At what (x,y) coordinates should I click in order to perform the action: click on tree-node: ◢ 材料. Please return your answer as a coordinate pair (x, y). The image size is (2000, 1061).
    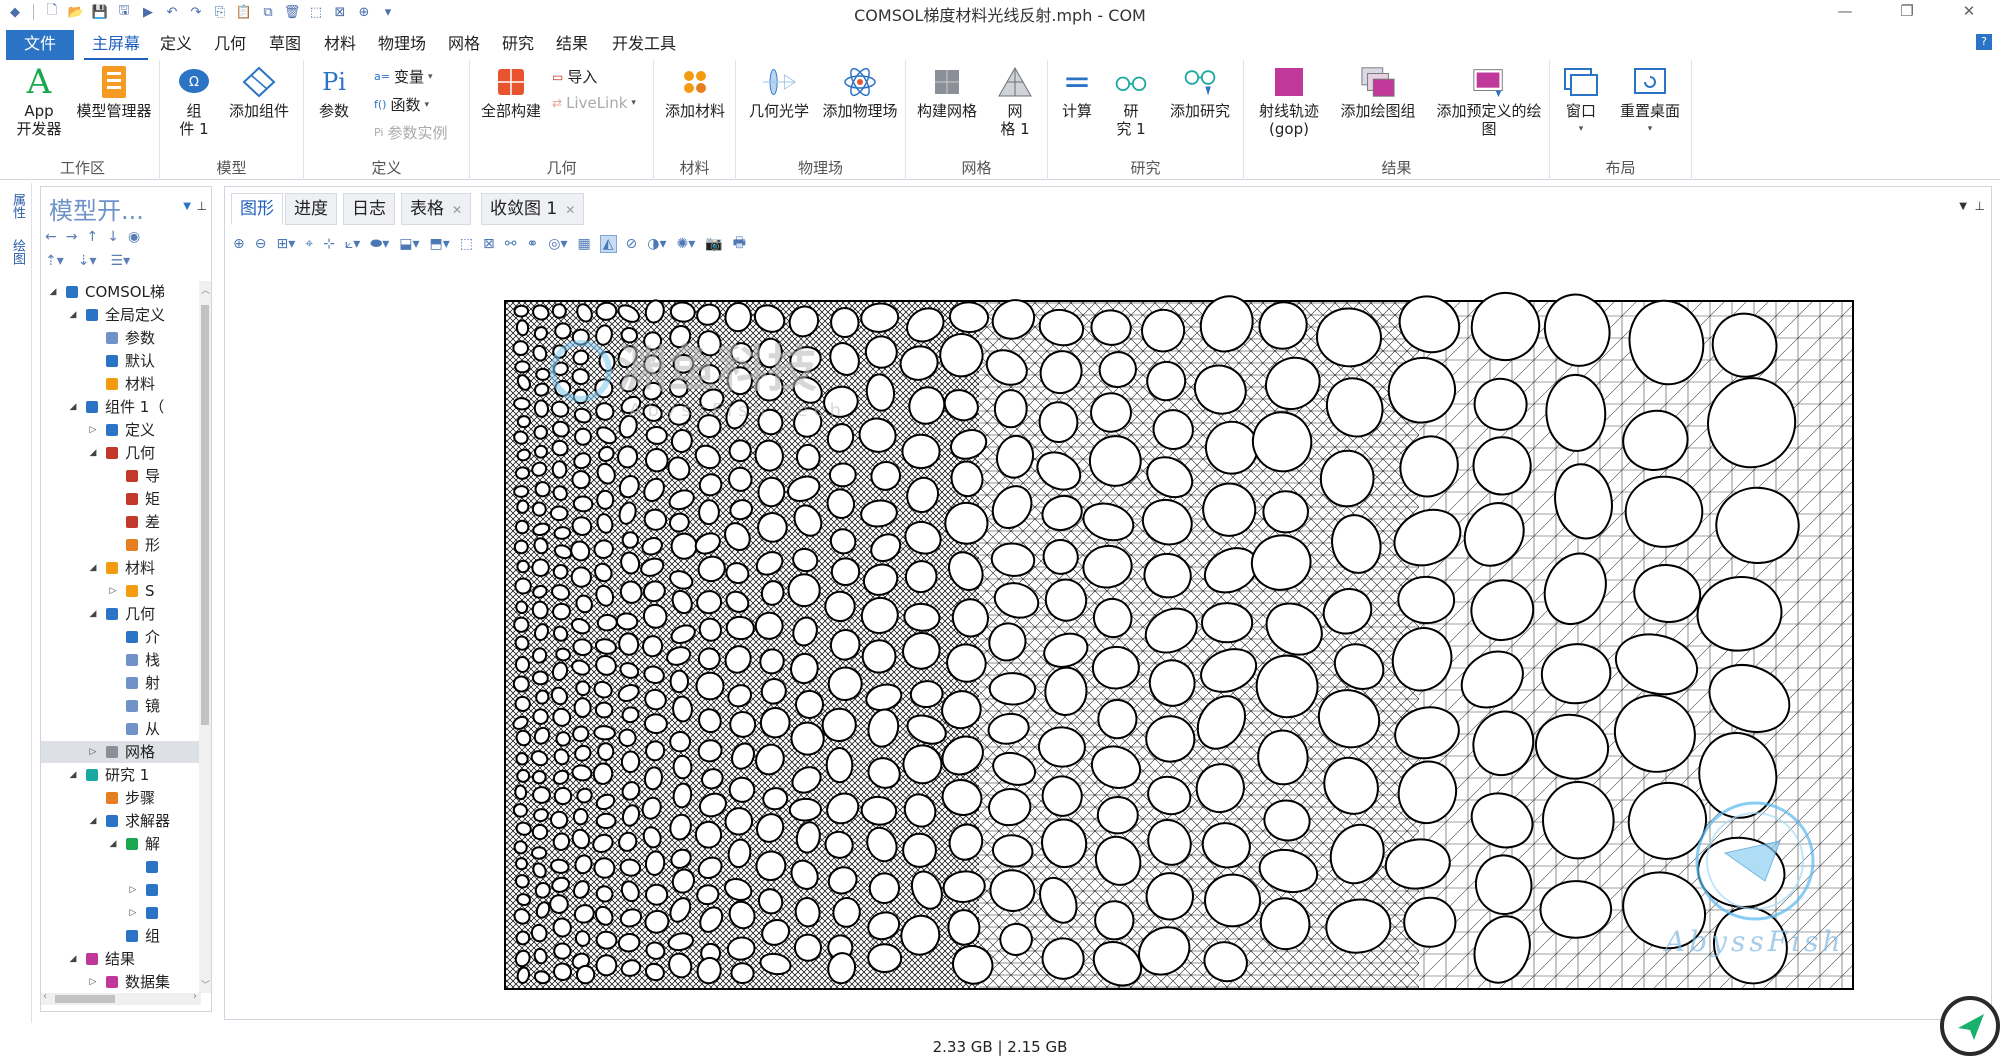
    Looking at the image, I should click on (121, 568).